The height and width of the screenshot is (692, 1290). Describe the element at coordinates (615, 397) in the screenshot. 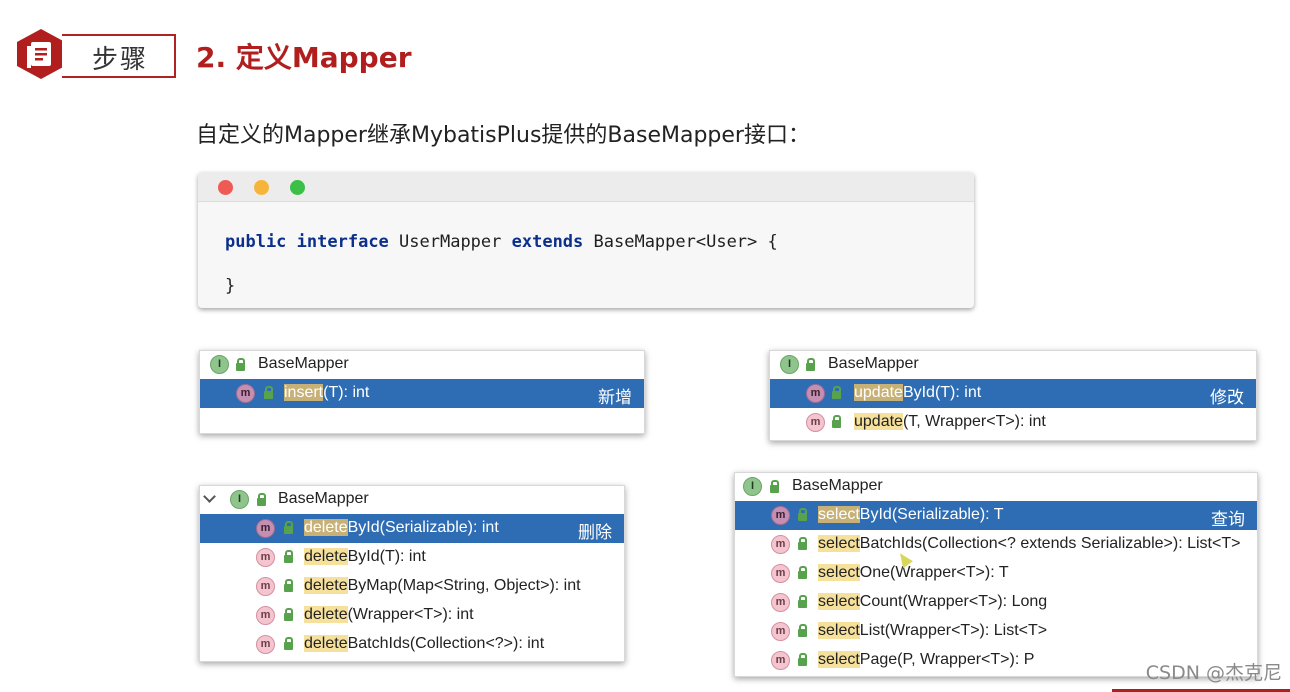

I see `operation-tag: 新增` at that location.